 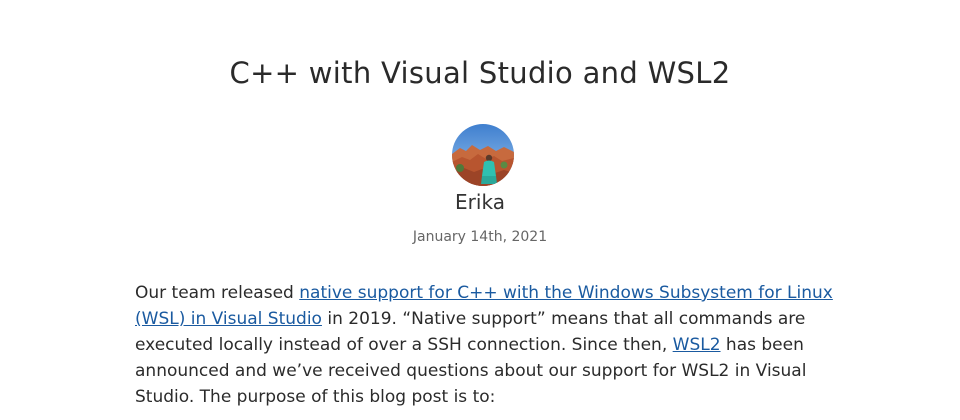 What do you see at coordinates (480, 202) in the screenshot?
I see `author-name: Erika` at bounding box center [480, 202].